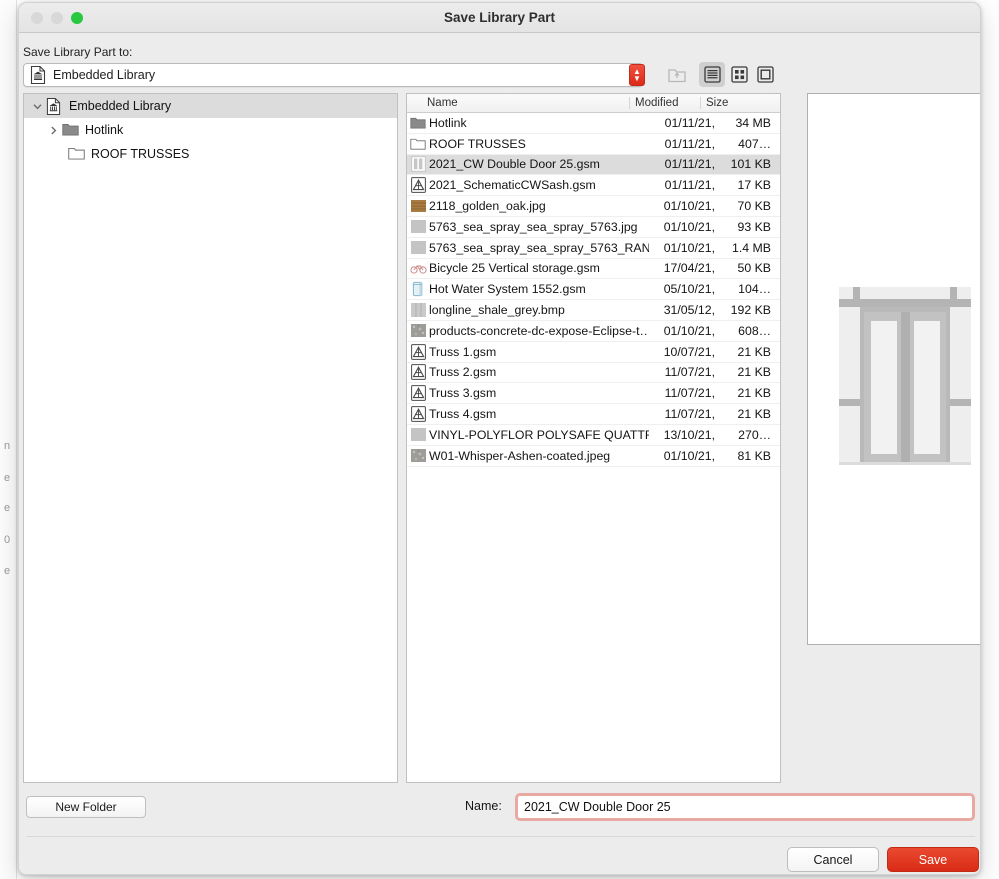  Describe the element at coordinates (933, 859) in the screenshot. I see `save-button: Save` at that location.